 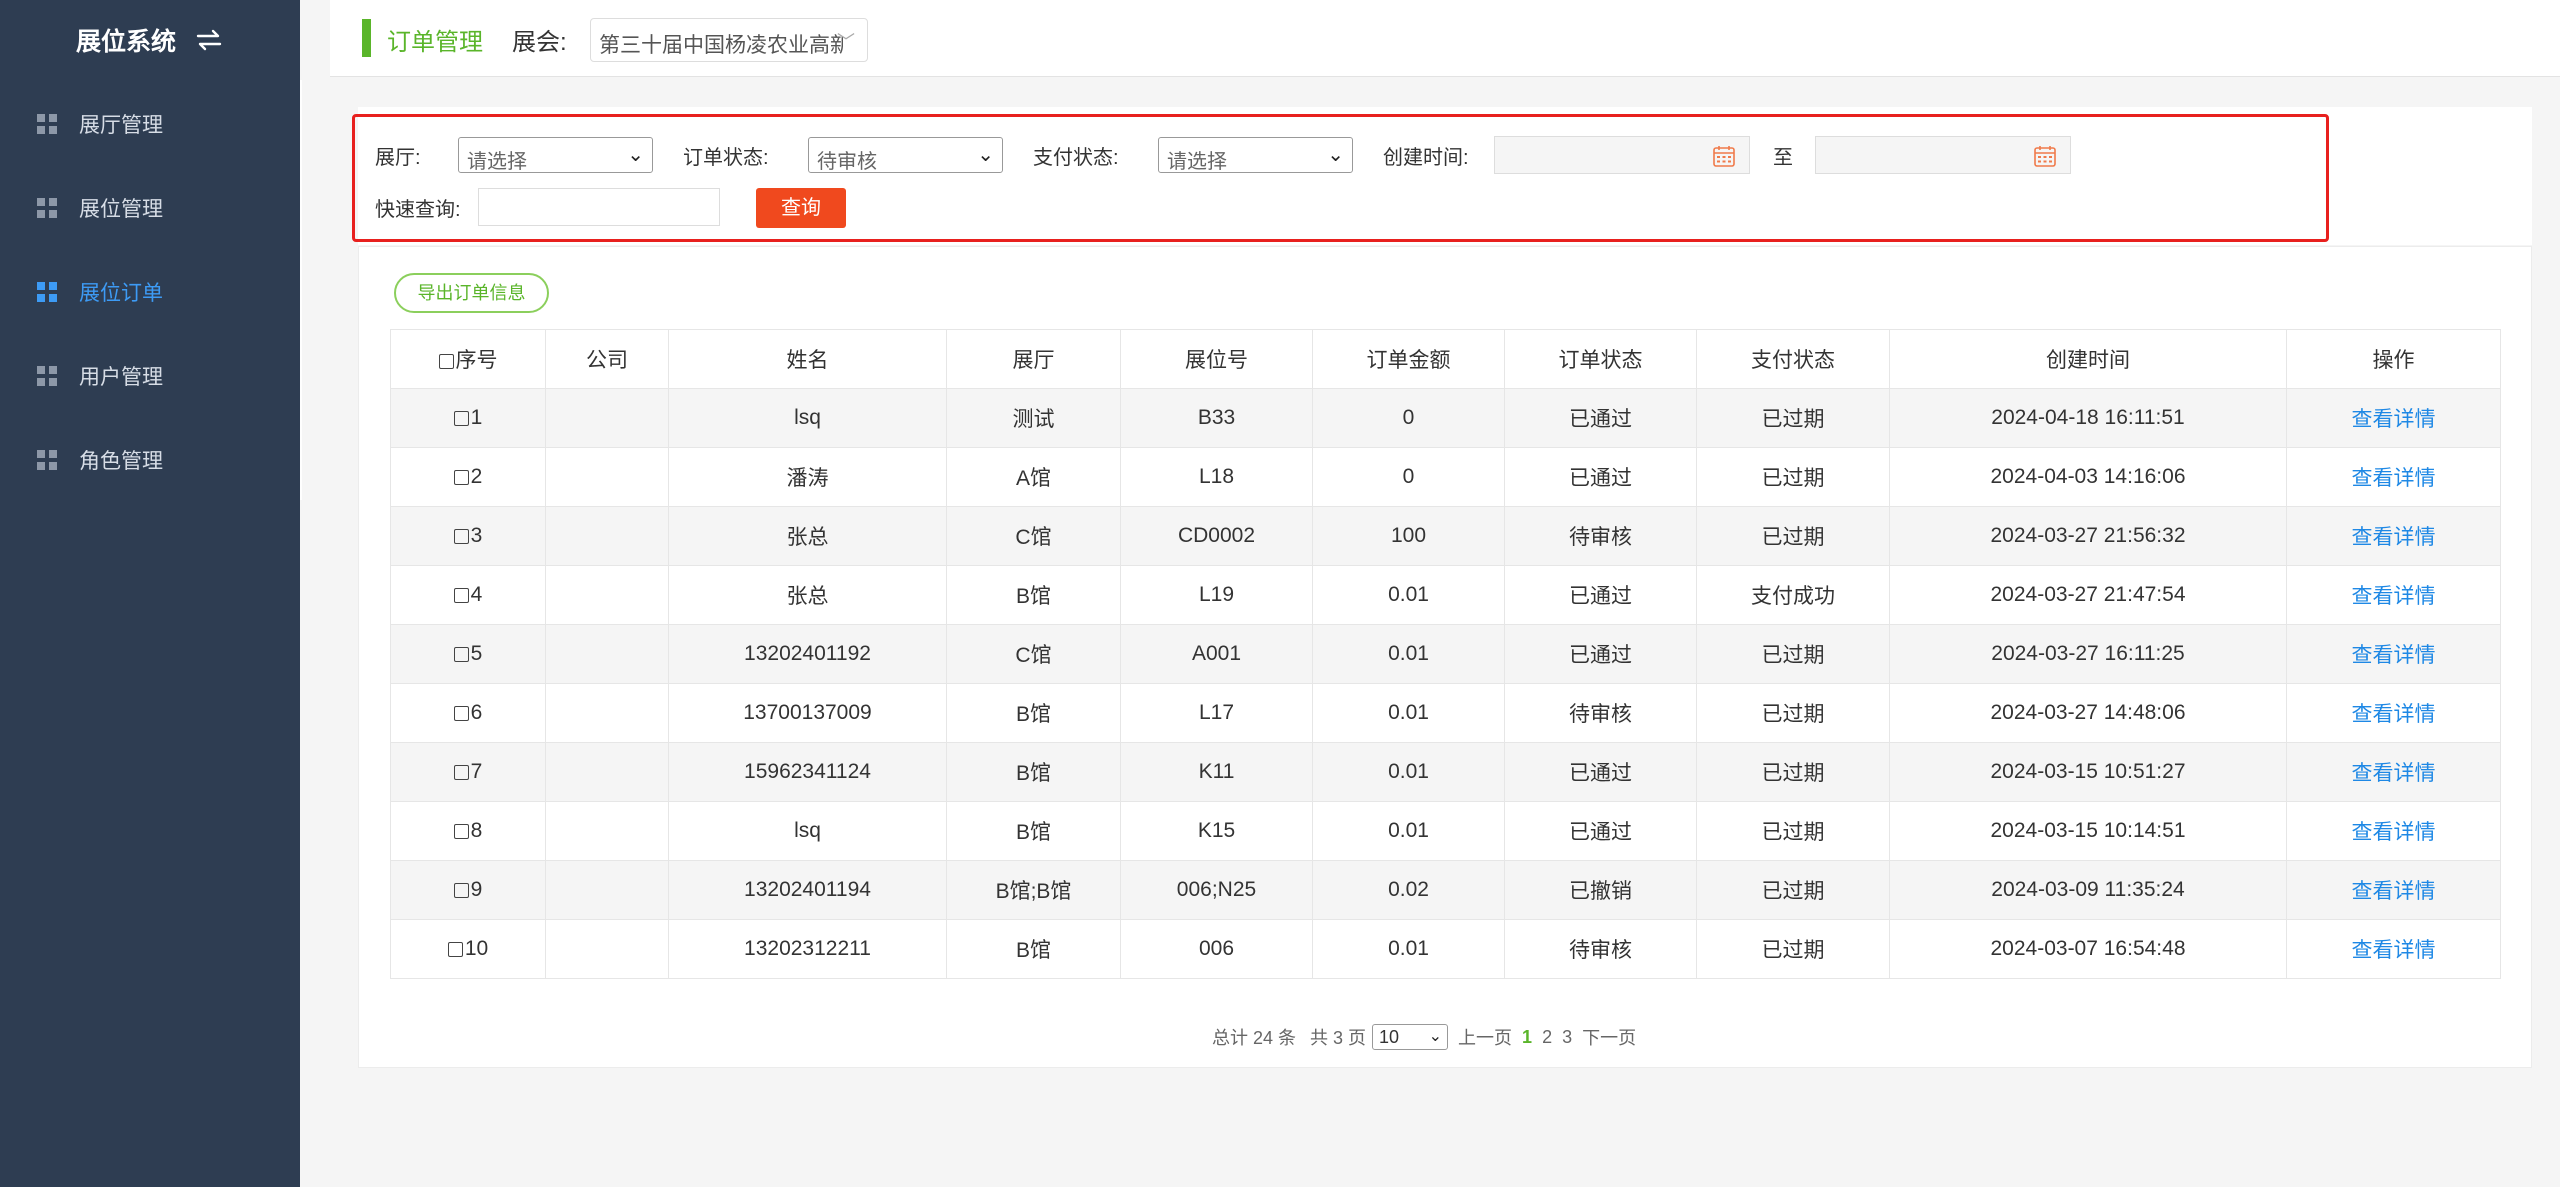 I want to click on prev-page-link: 上一页, so click(x=1485, y=1037).